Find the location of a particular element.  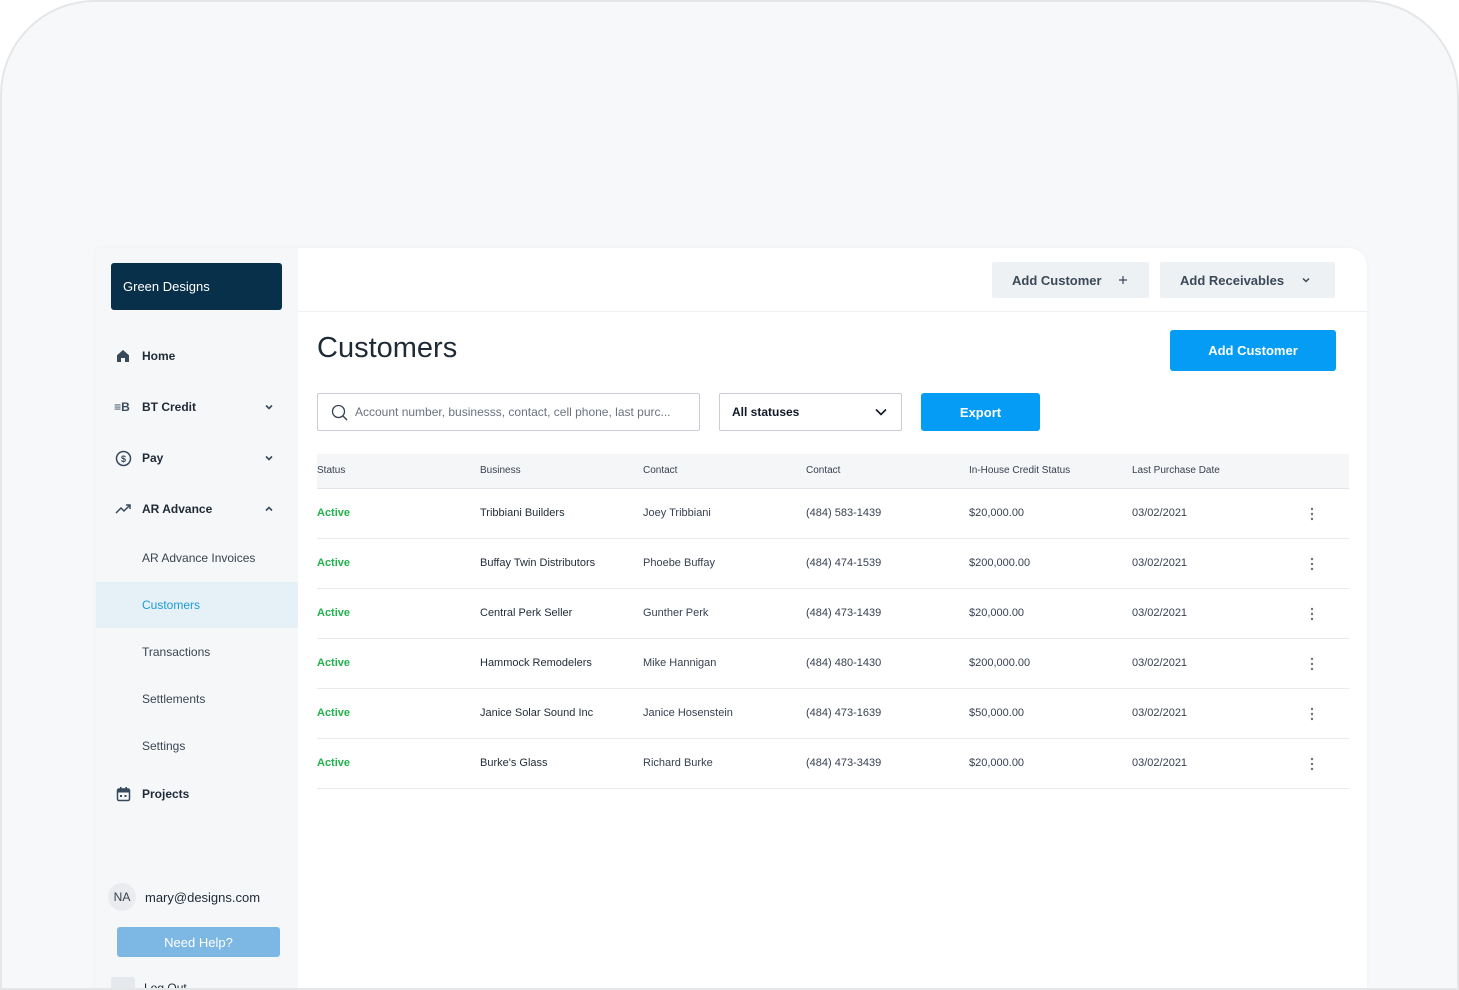

contact-cell: Richard Burke is located at coordinates (678, 763).